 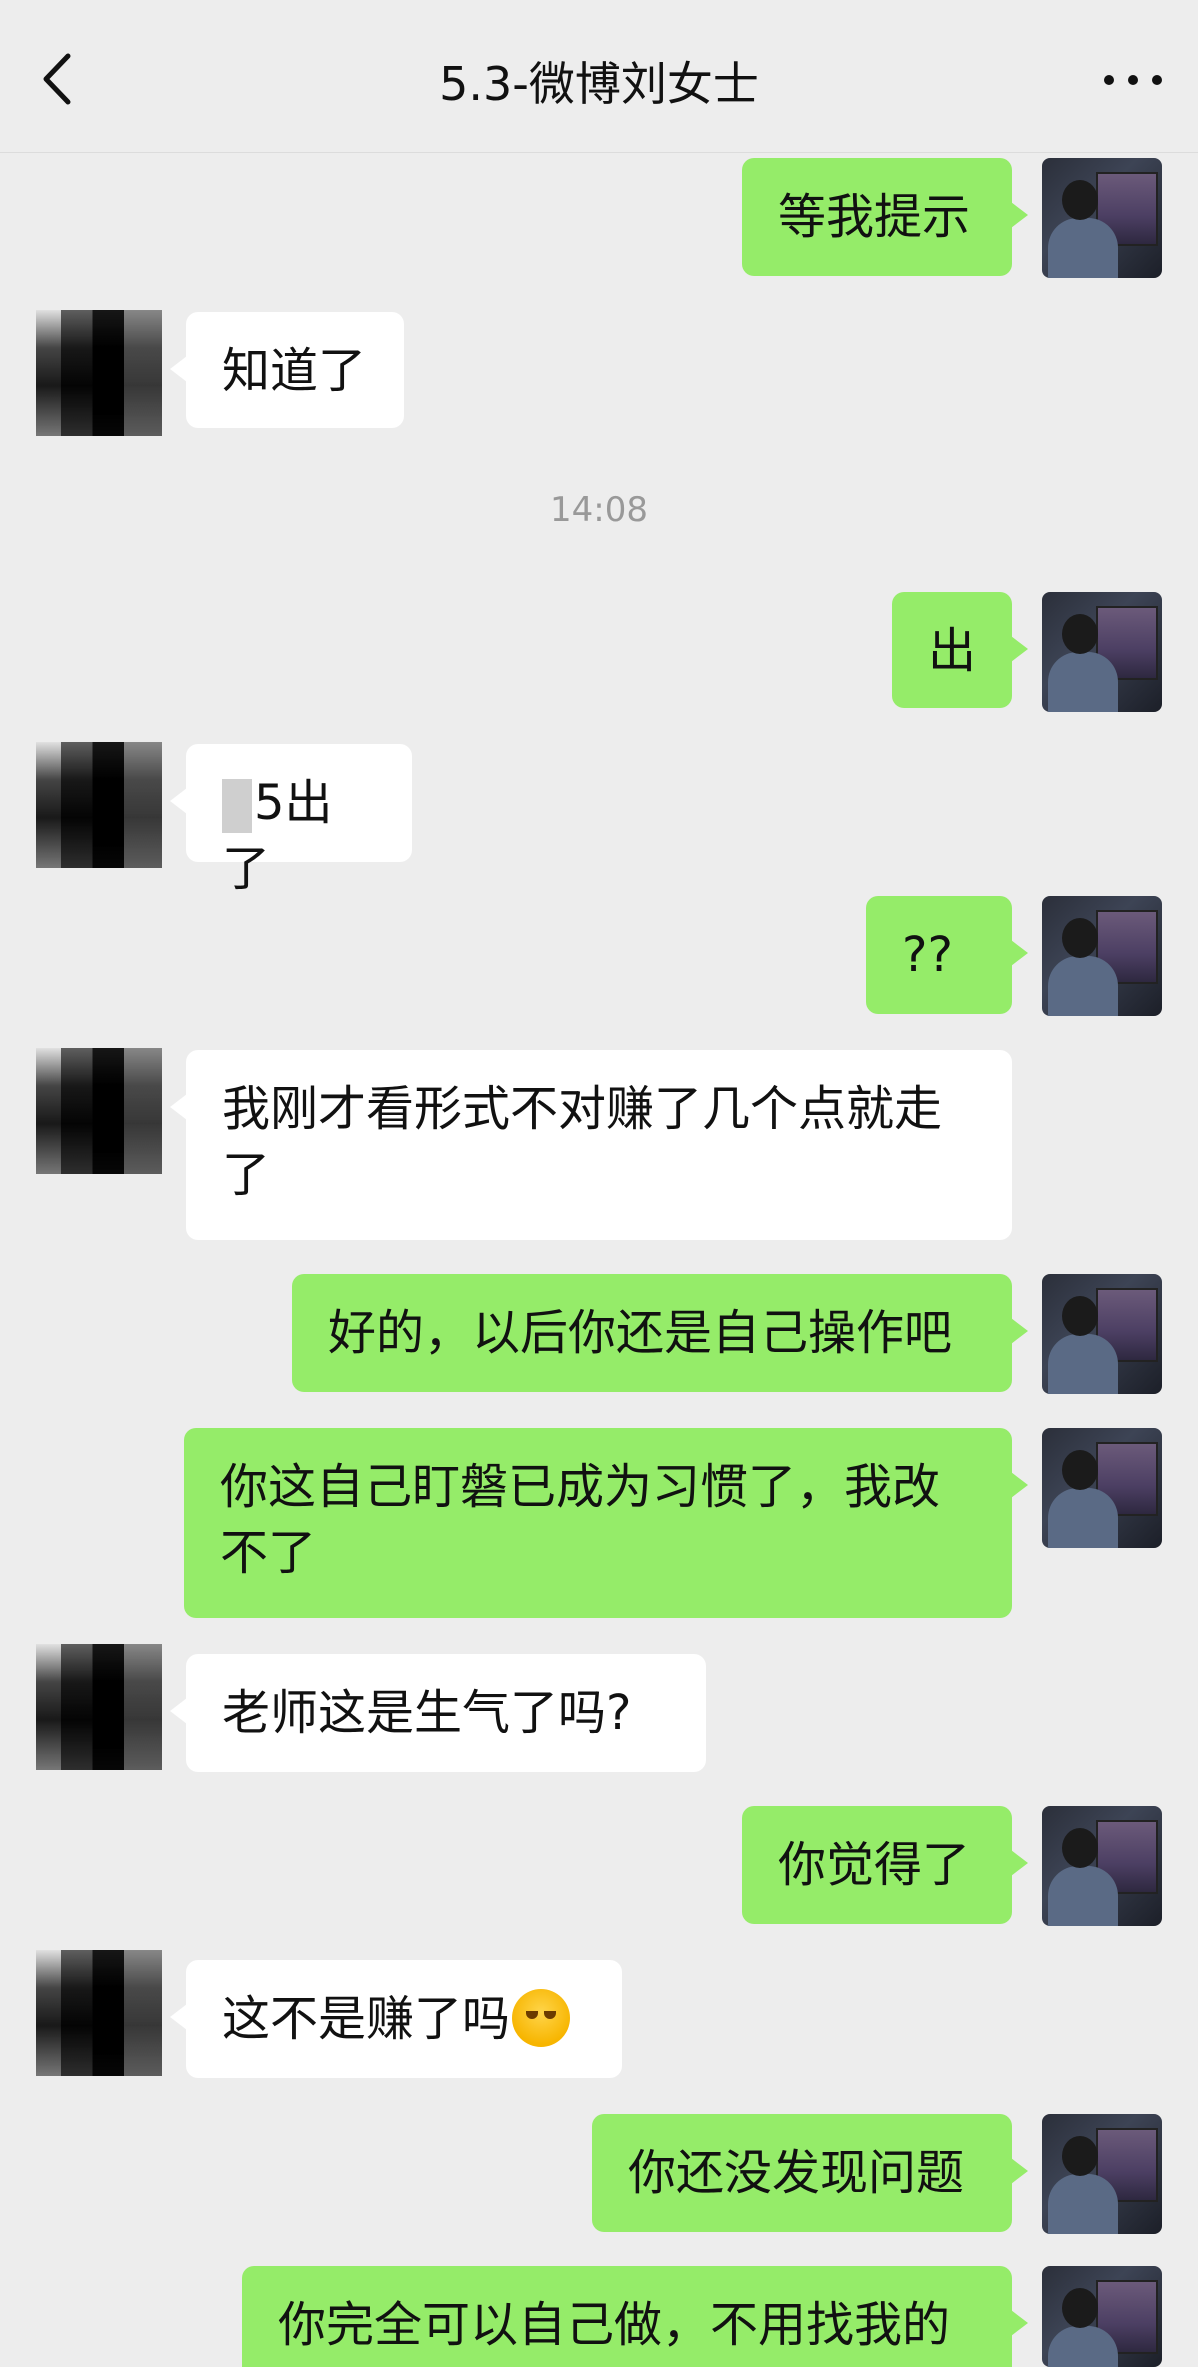 What do you see at coordinates (427, 1713) in the screenshot?
I see `message-text: 老师这是生气了吗?` at bounding box center [427, 1713].